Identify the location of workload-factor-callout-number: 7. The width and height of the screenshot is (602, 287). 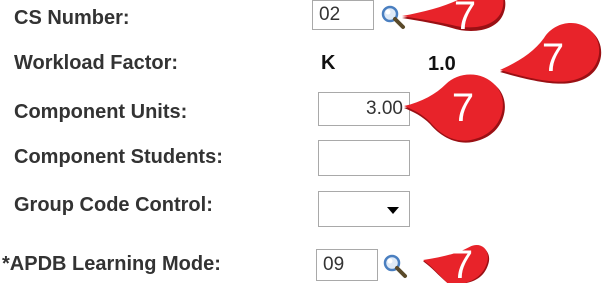
(553, 58).